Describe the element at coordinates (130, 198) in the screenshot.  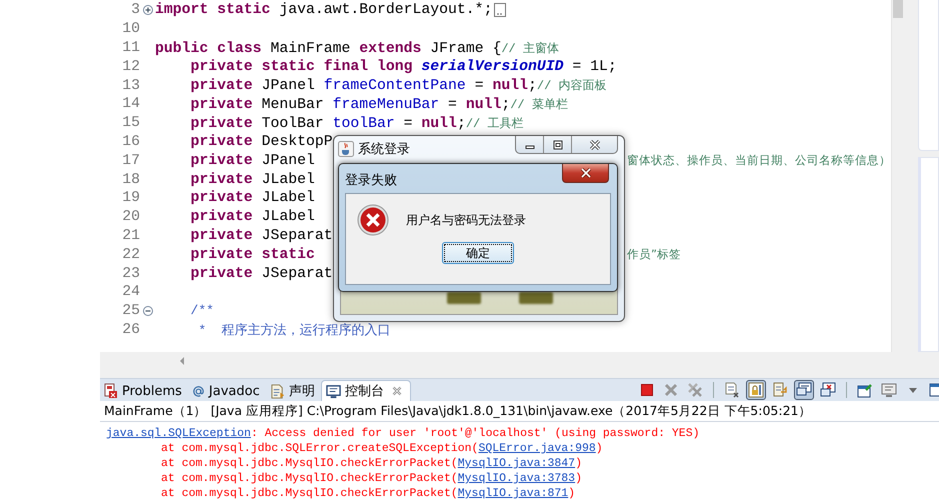
I see `line-number: 19` at that location.